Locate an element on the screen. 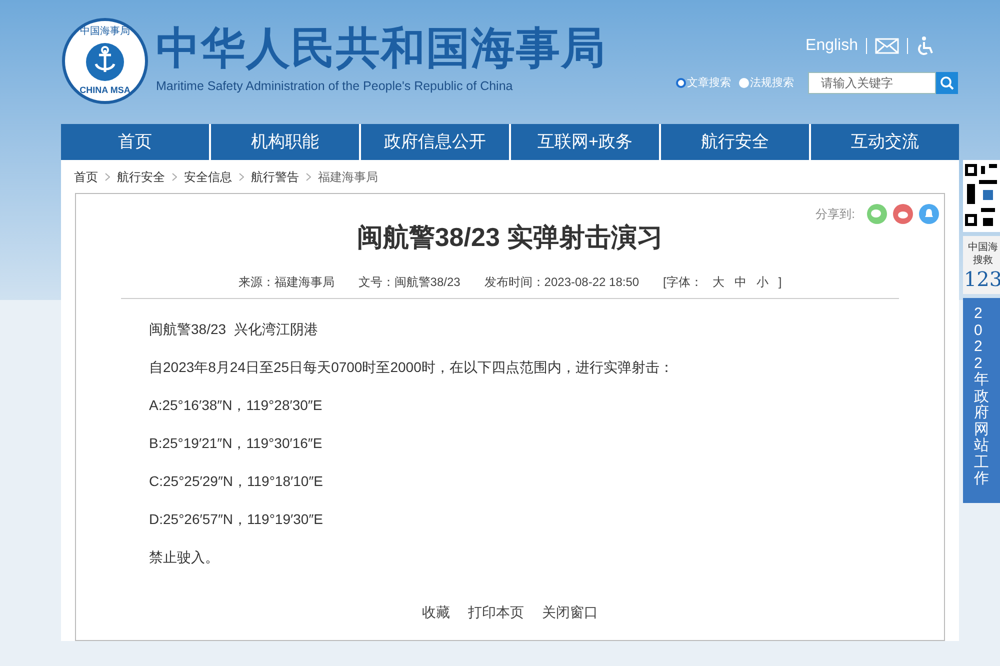 This screenshot has height=666, width=1000. font-size-label: [字体： is located at coordinates (682, 282).